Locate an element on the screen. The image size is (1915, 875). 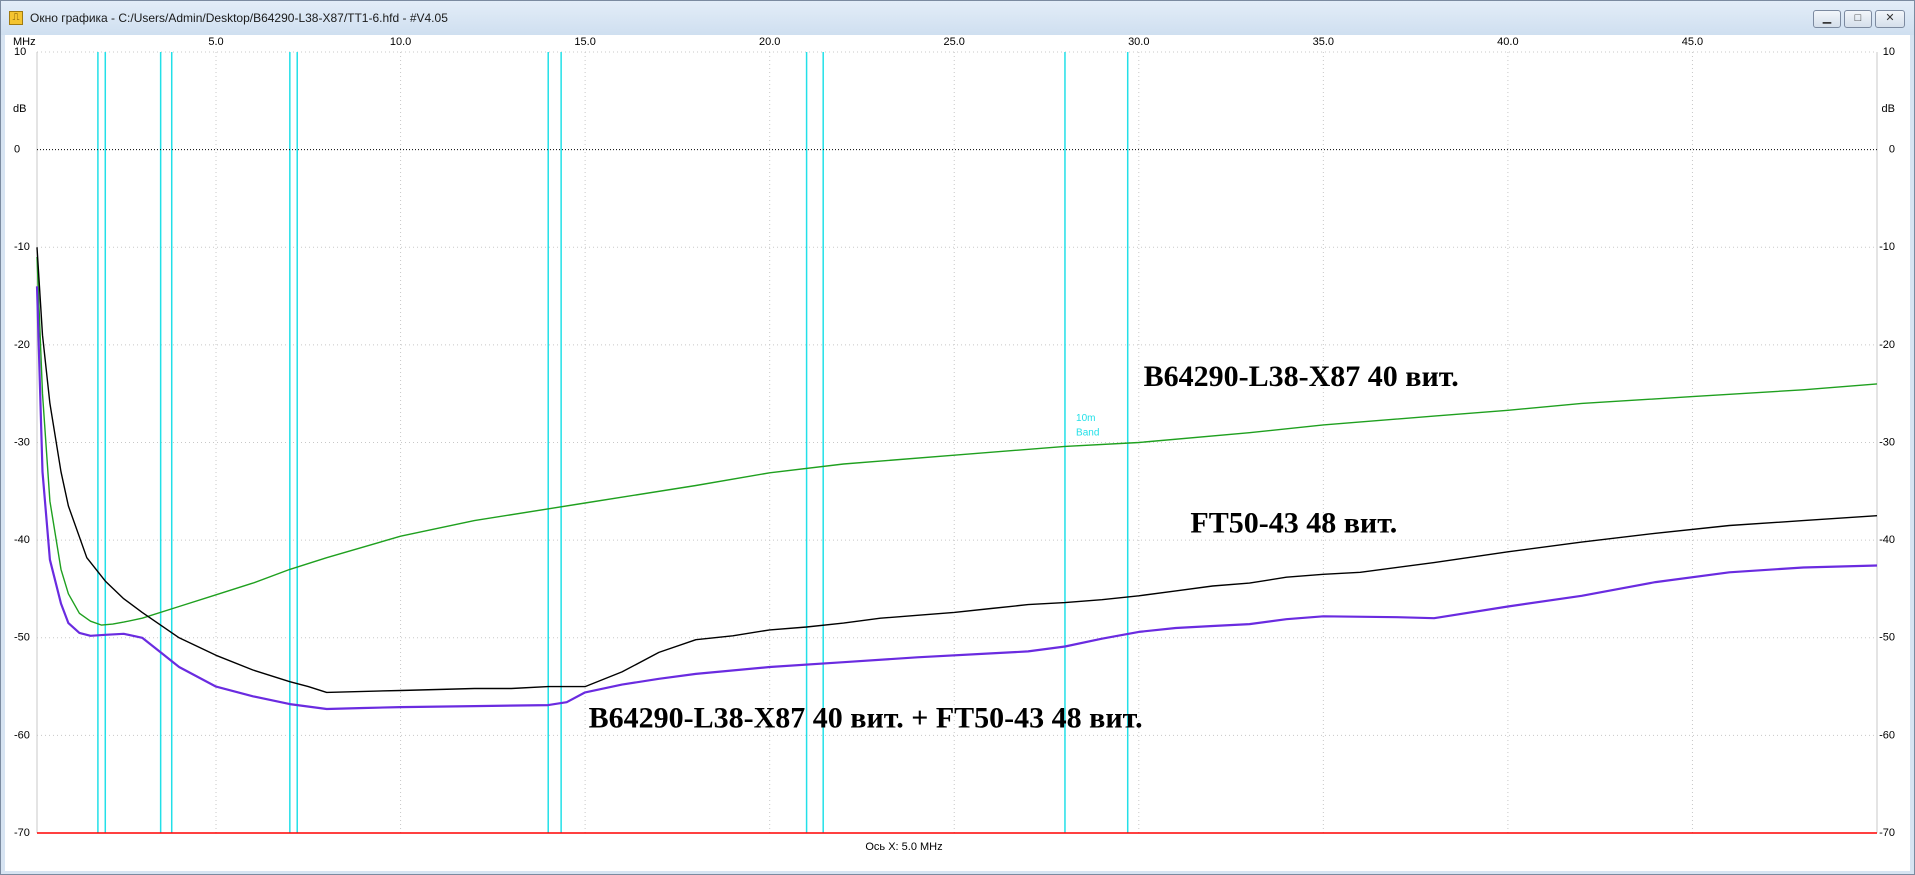
minimize-icon: ▁ is located at coordinates (1827, 18).